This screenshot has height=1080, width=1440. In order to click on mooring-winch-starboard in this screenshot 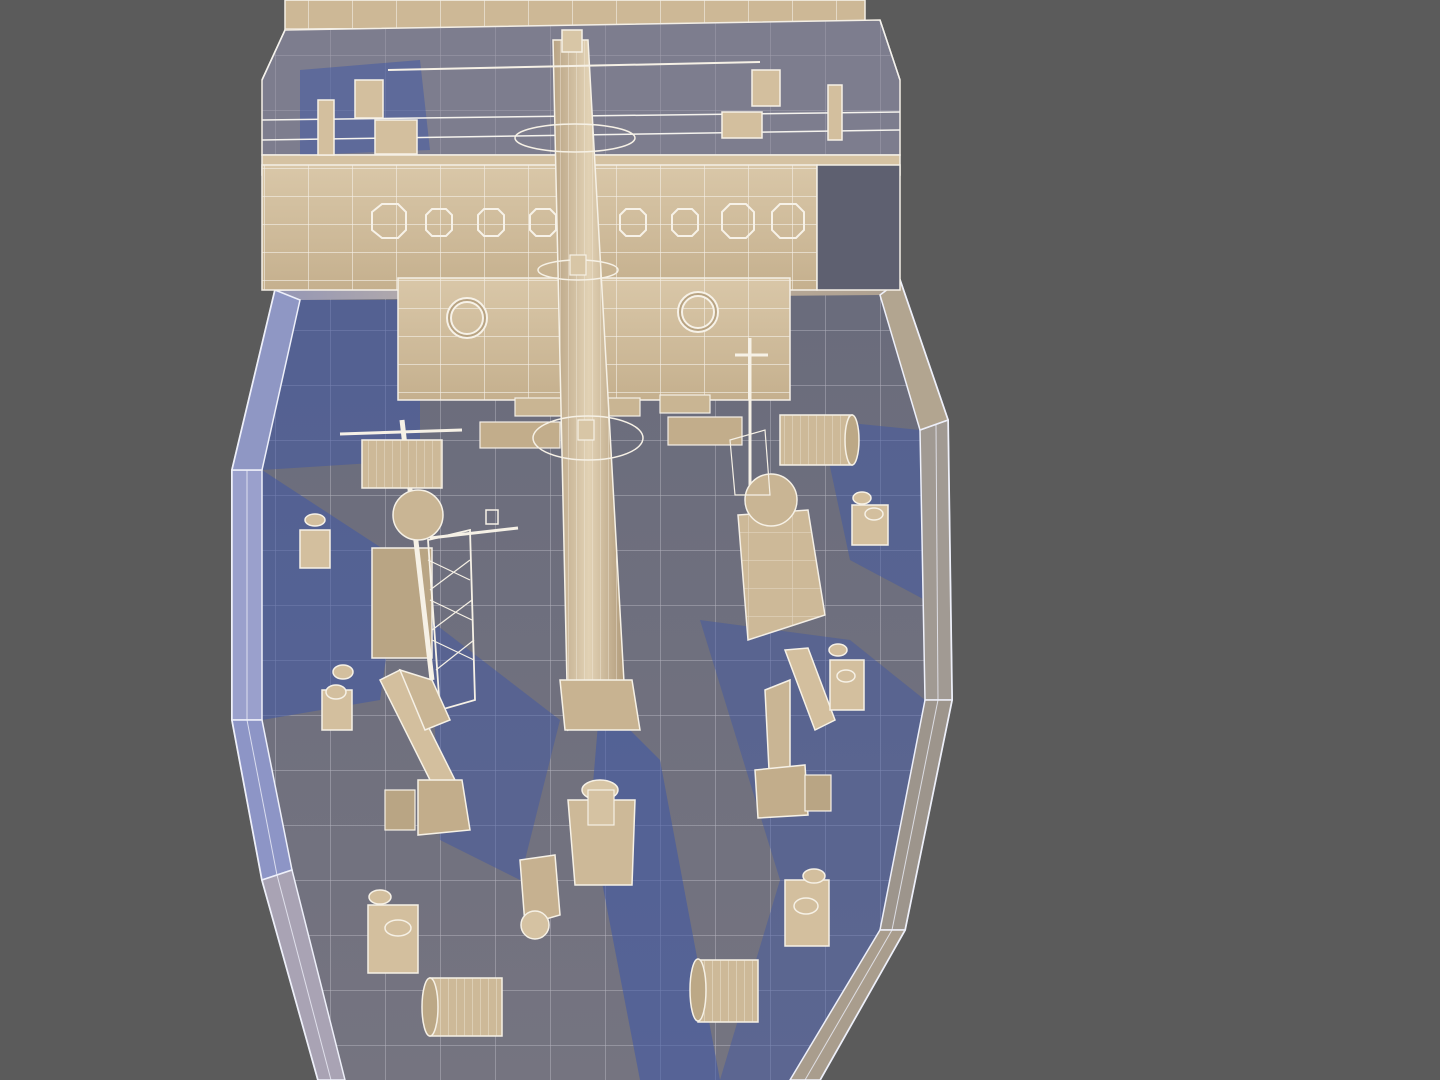, I will do `click(724, 990)`.